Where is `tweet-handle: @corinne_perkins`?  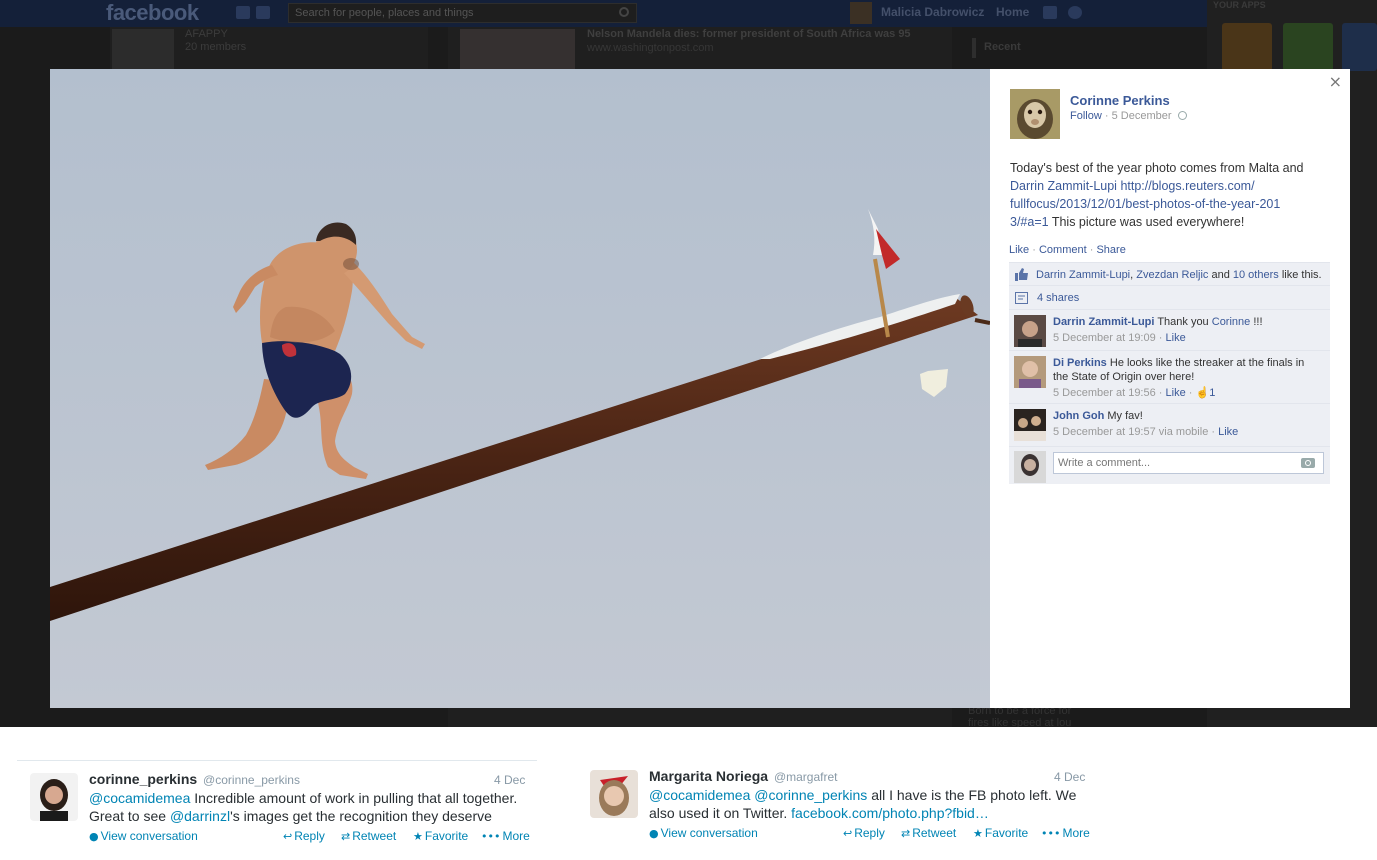 tweet-handle: @corinne_perkins is located at coordinates (251, 780).